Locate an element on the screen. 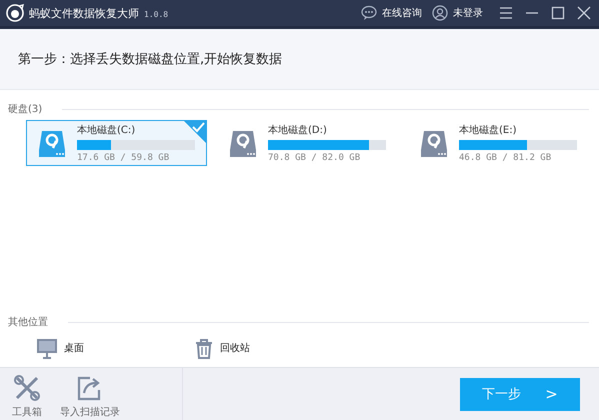  location-item: 回收站 is located at coordinates (222, 348).